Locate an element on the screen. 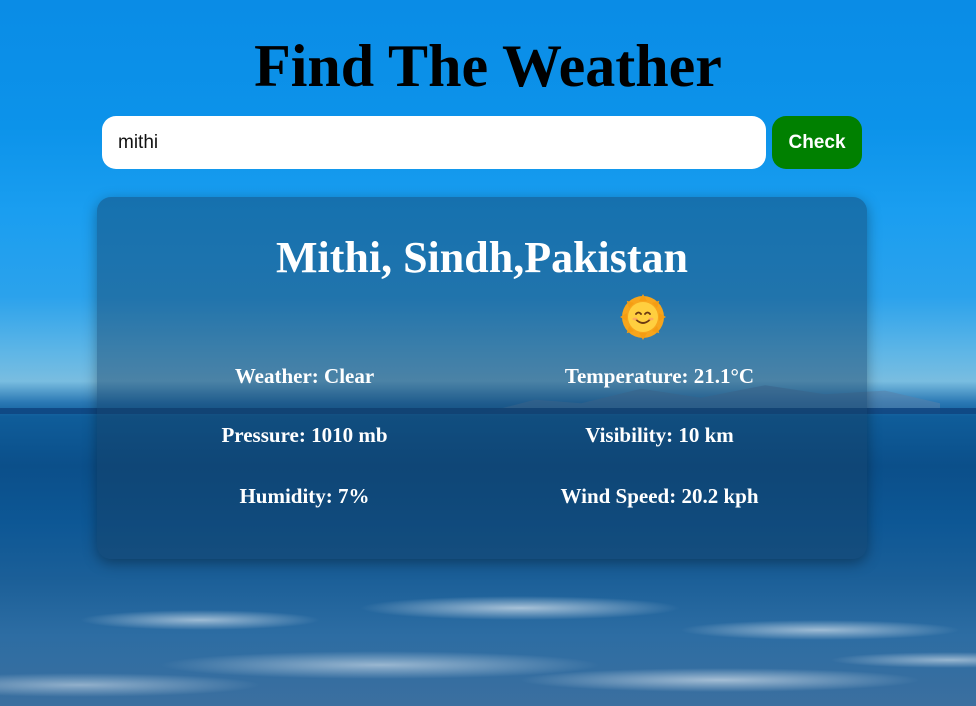 Image resolution: width=976 pixels, height=706 pixels. location-heading: Mithi, Sindh,Pakistan is located at coordinates (482, 257).